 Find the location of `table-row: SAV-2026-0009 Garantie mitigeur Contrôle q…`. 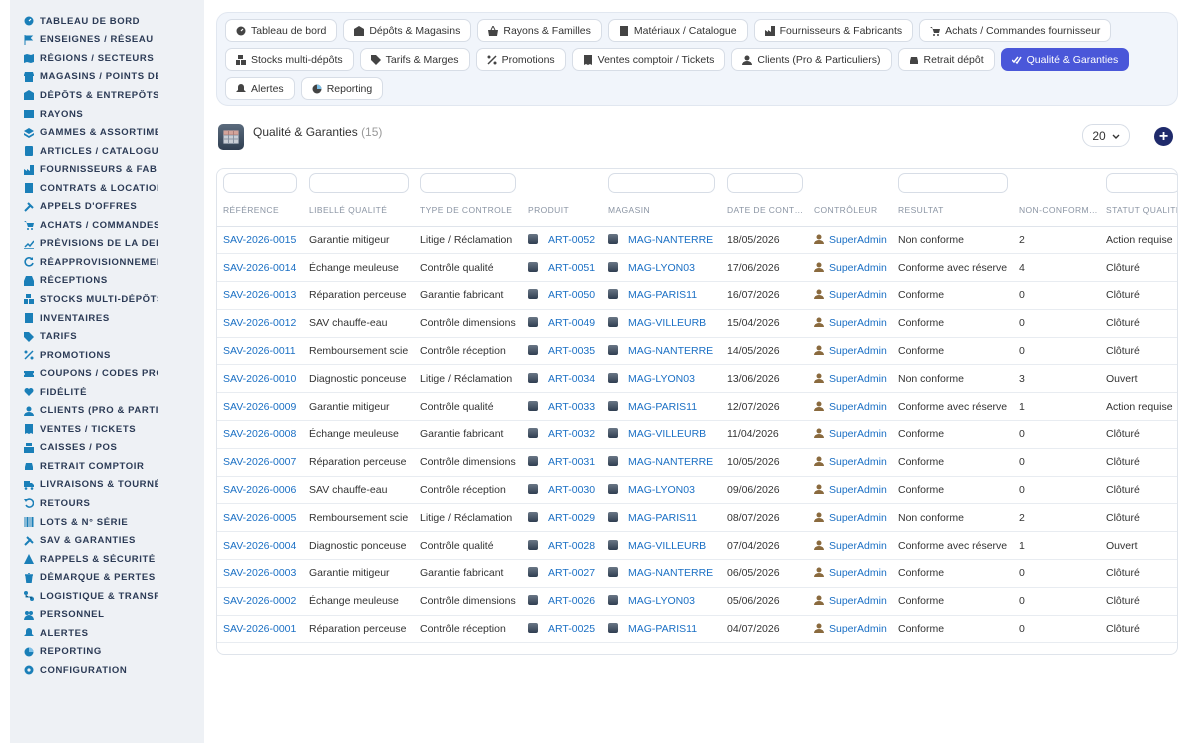

table-row: SAV-2026-0009 Garantie mitigeur Contrôle q… is located at coordinates (697, 407).